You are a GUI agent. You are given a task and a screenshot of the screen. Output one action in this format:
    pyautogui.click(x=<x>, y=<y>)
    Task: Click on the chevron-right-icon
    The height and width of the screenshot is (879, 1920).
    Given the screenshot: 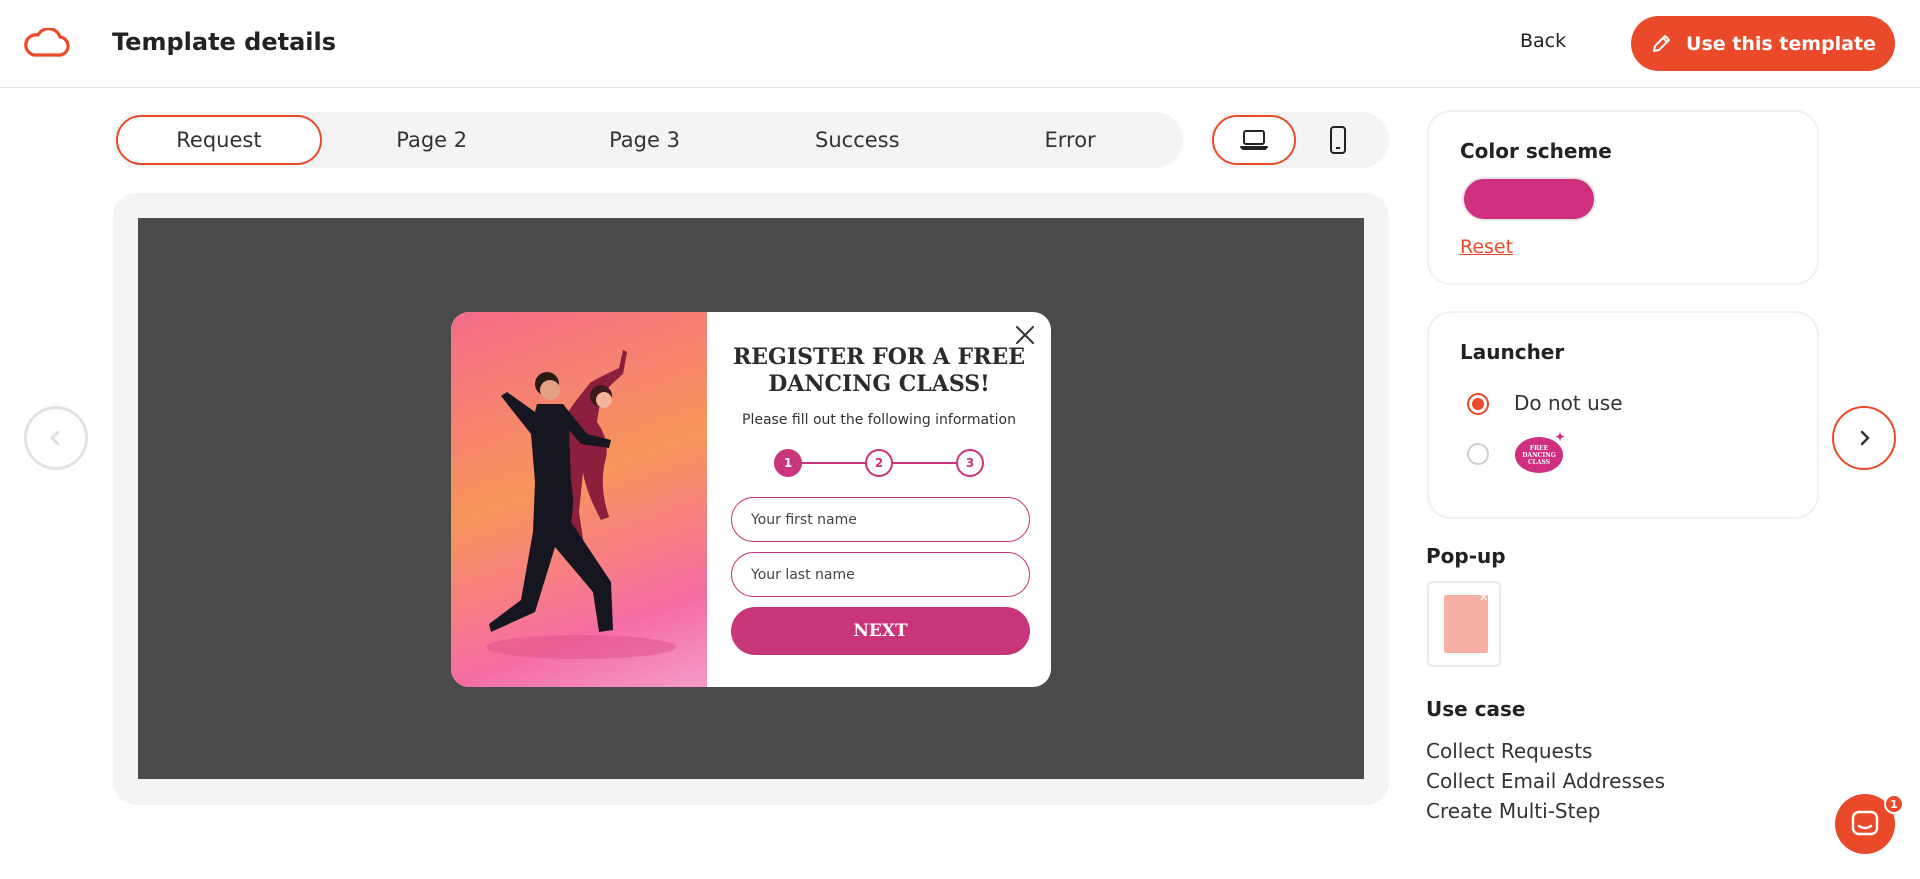 What is the action you would take?
    pyautogui.click(x=1865, y=438)
    